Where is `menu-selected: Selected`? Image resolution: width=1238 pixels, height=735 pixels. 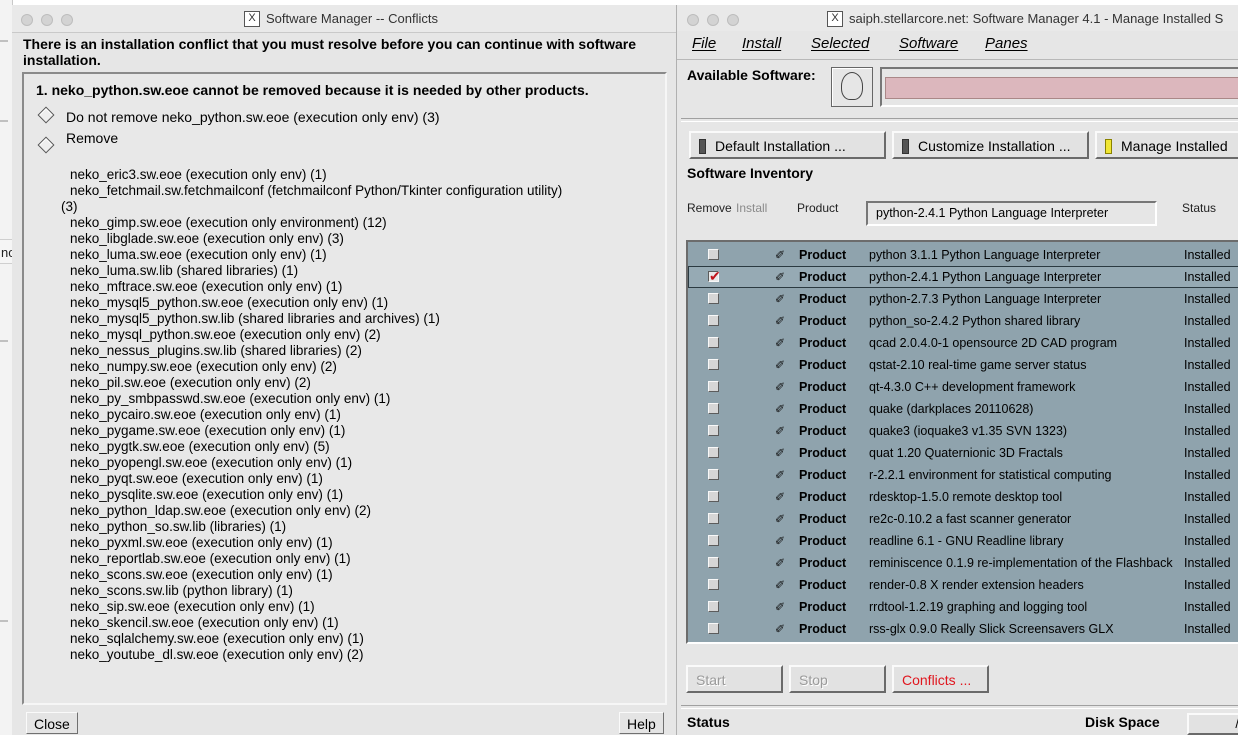 menu-selected: Selected is located at coordinates (840, 43).